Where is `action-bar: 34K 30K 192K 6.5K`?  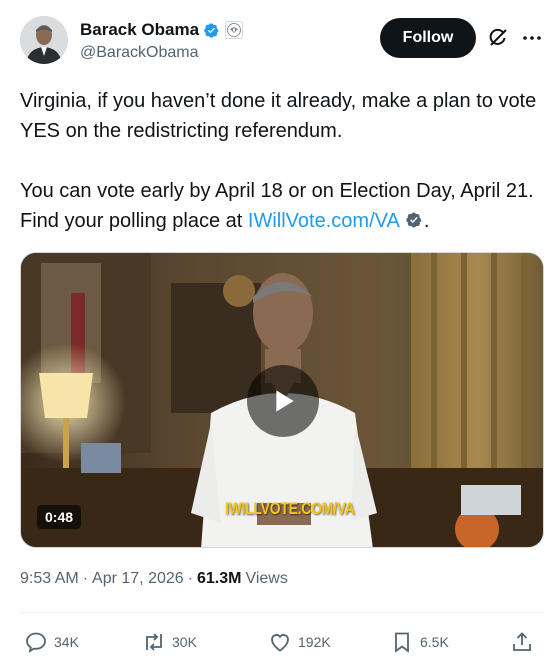
action-bar: 34K 30K 192K 6.5K is located at coordinates (282, 642).